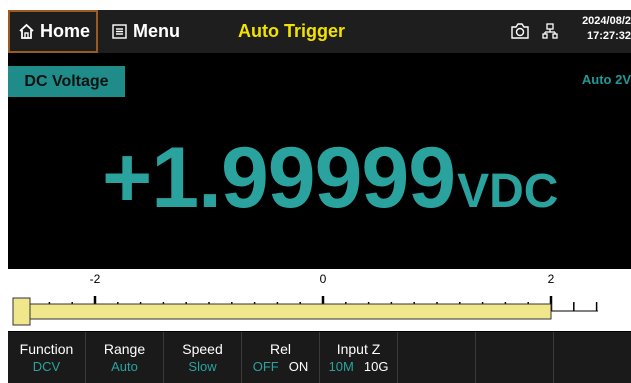 The width and height of the screenshot is (631, 383). I want to click on datetime: 2024/08/2 17:27:32, so click(597, 29).